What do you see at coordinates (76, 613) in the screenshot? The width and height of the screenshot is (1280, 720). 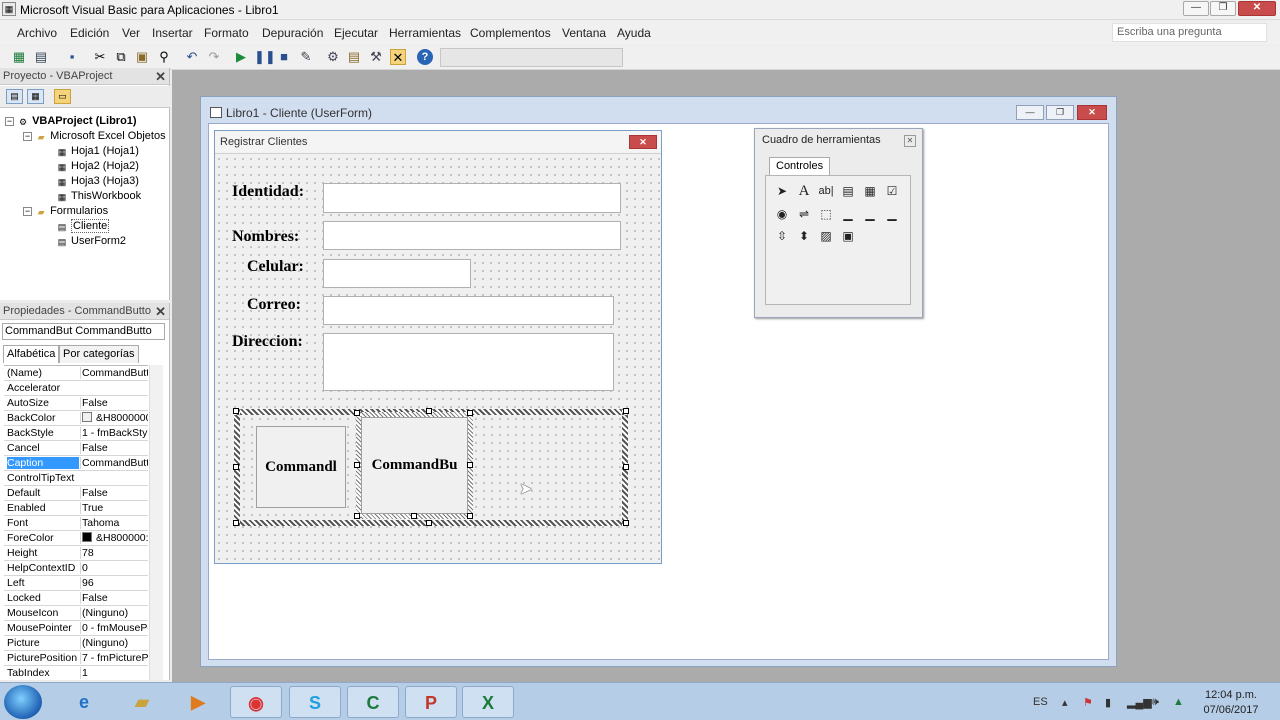 I see `property-row: MouseIcon (Ninguno)` at bounding box center [76, 613].